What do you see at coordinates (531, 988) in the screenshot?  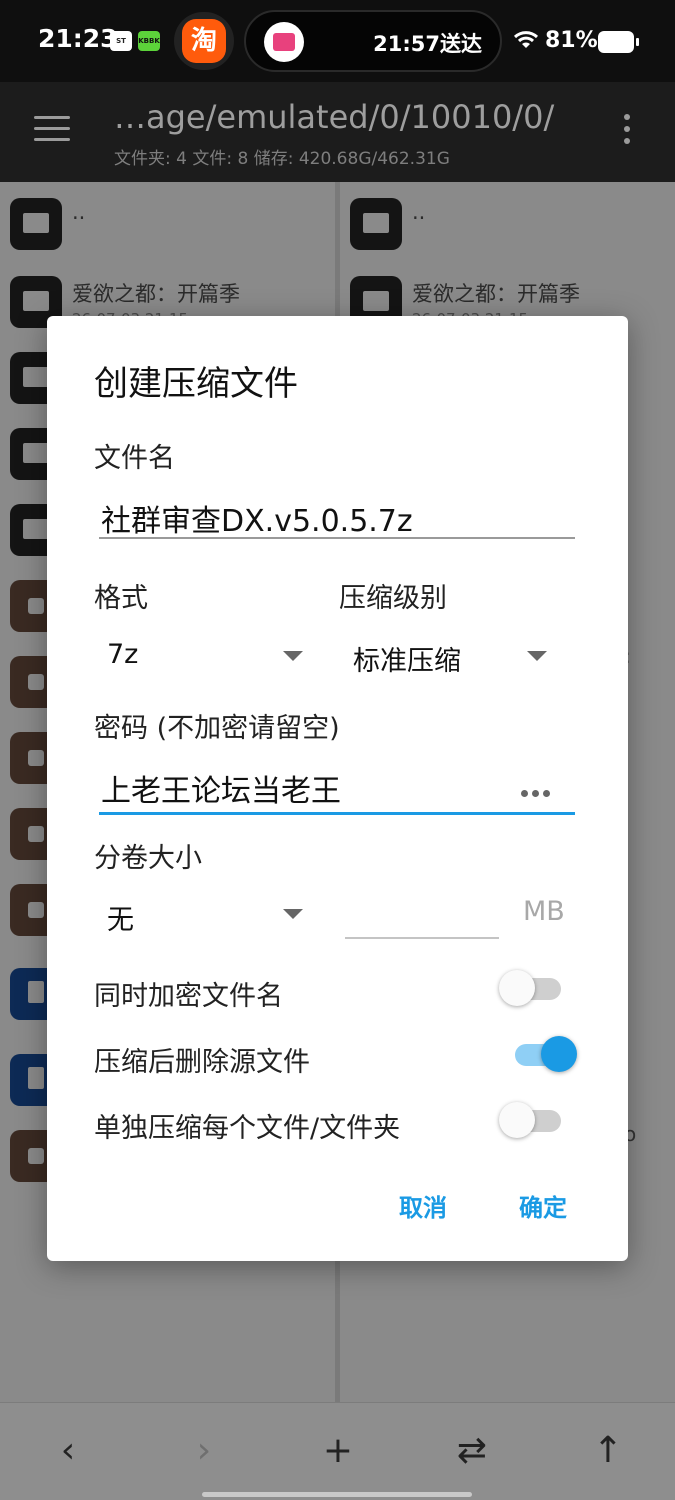 I see `encrypt-names-toggle` at bounding box center [531, 988].